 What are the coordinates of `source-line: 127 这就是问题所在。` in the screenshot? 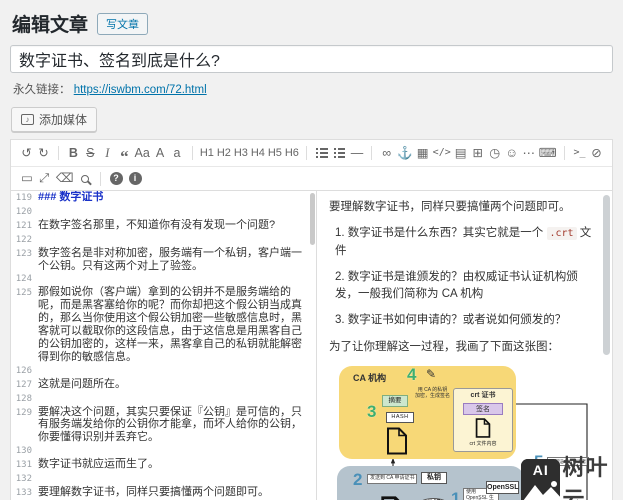 It's located at (163, 385).